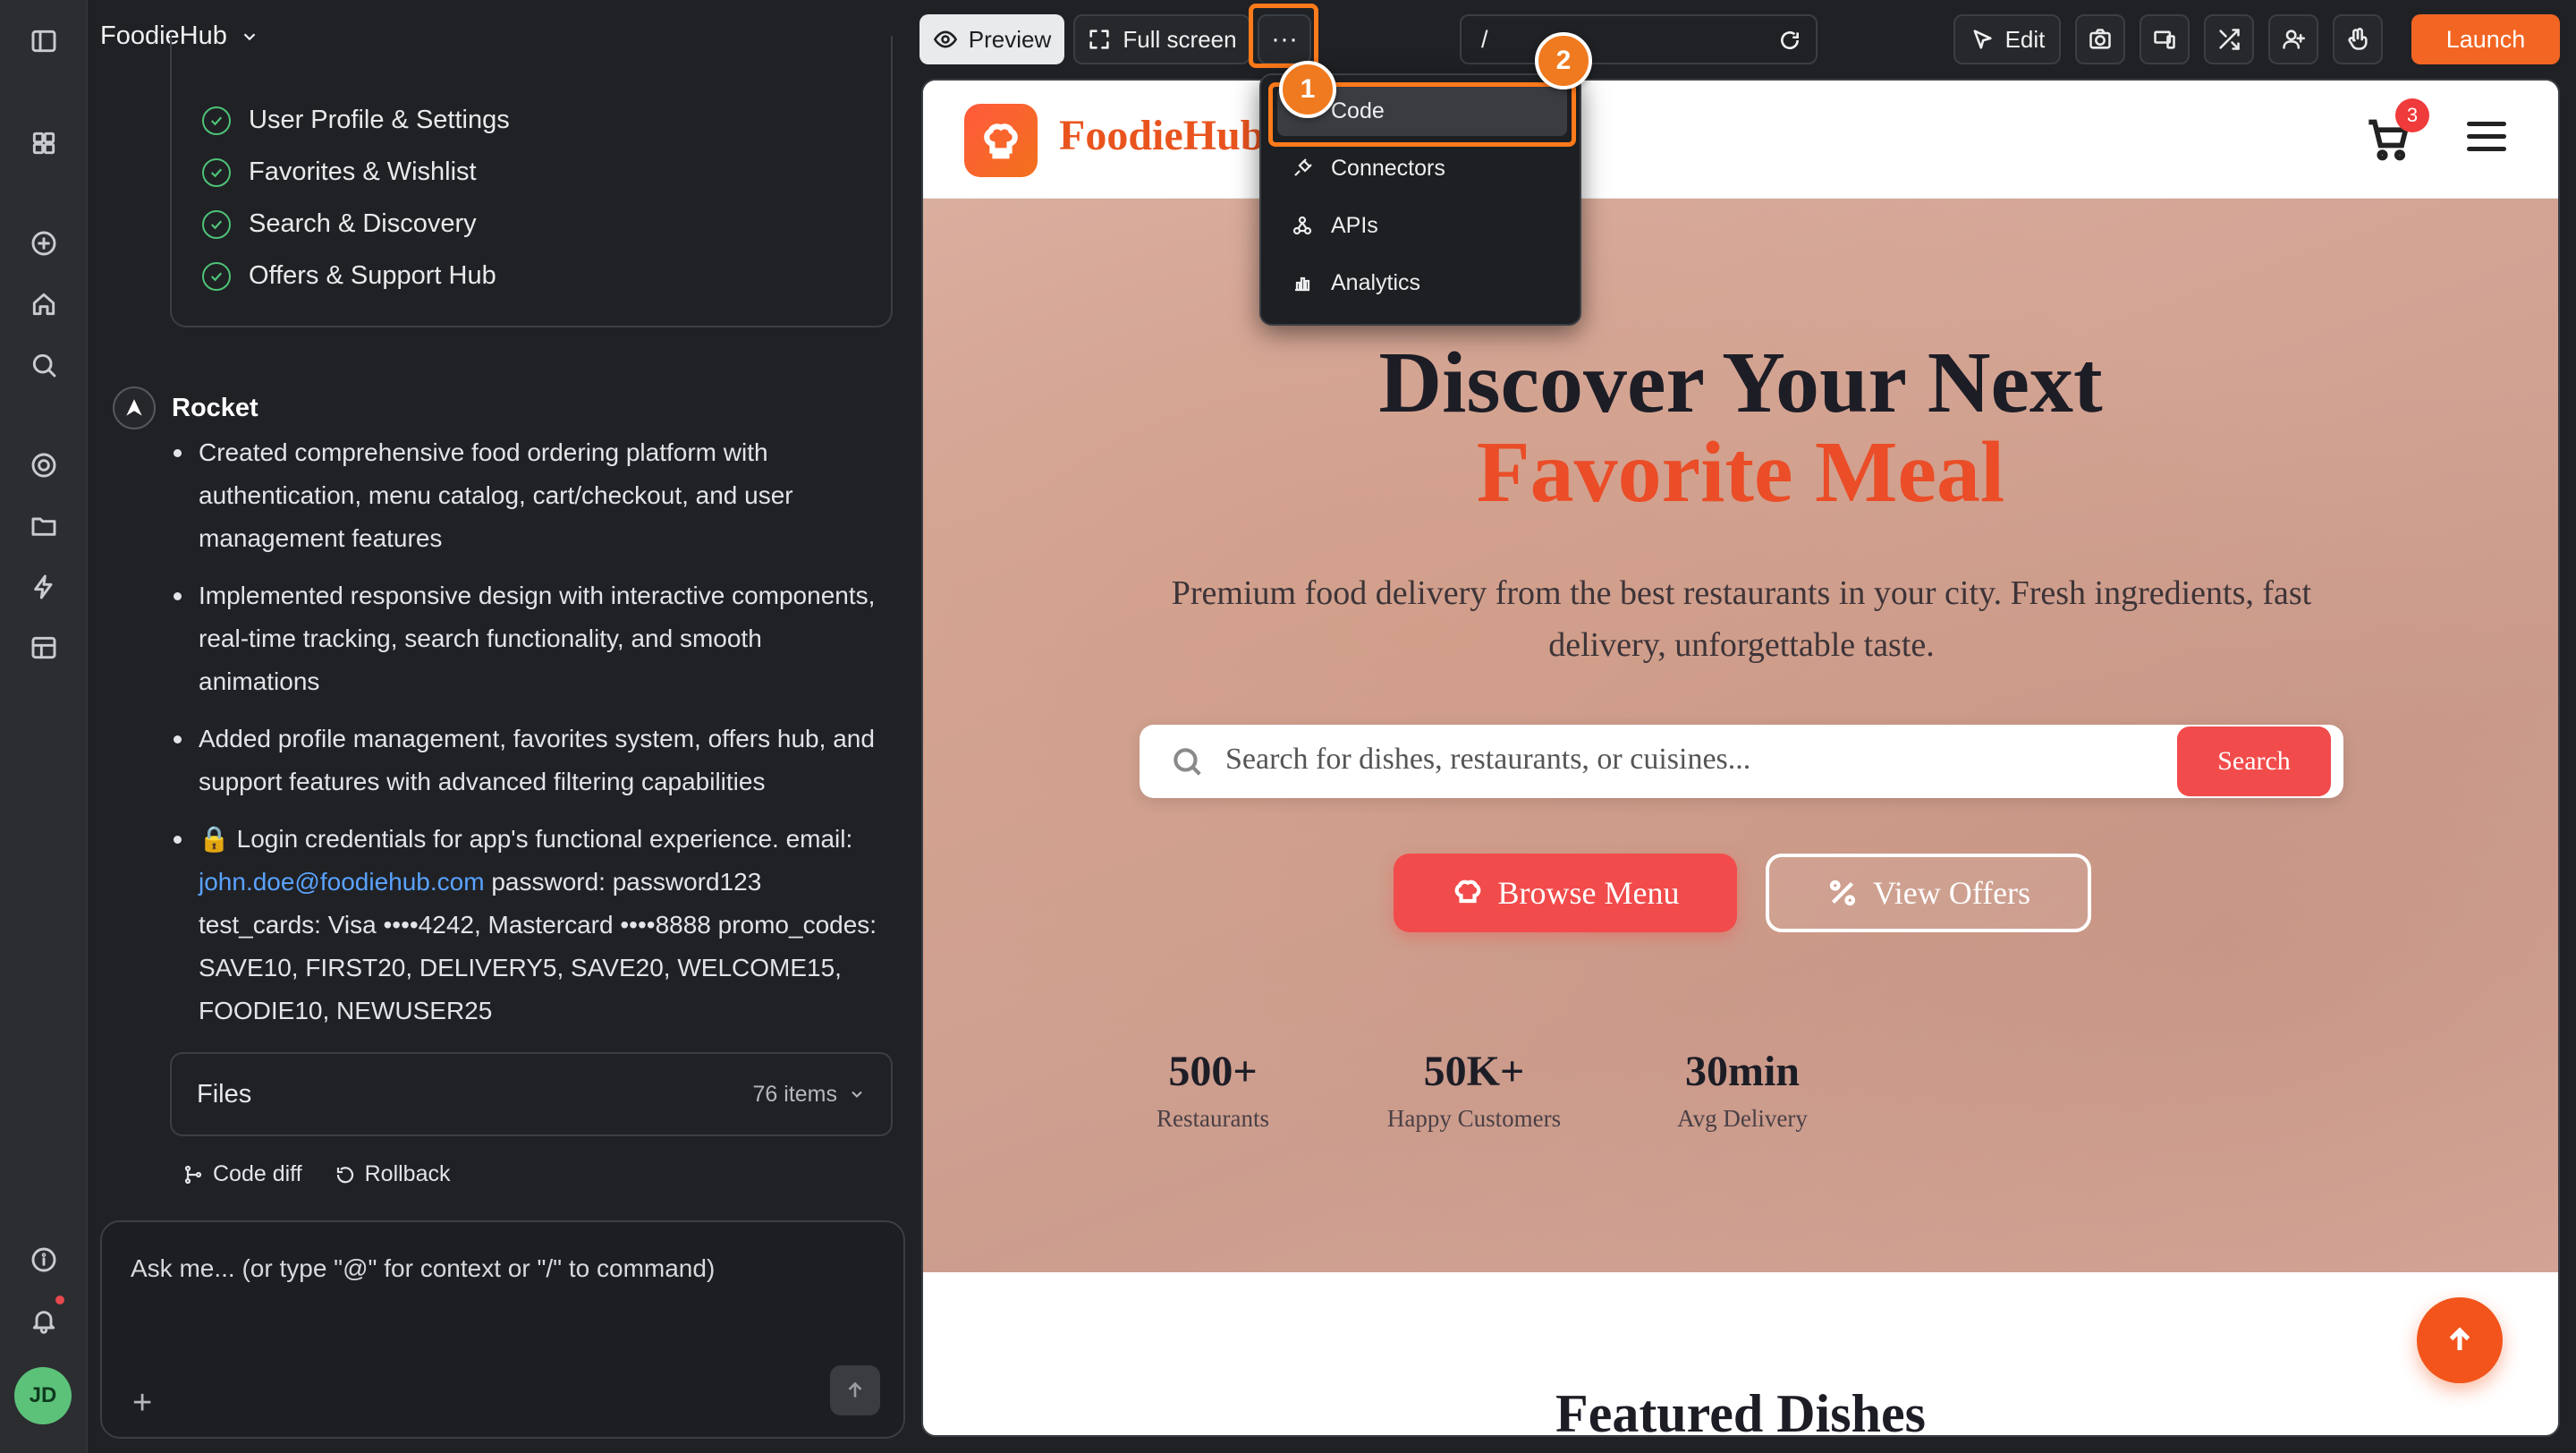 The image size is (2576, 1453). I want to click on send-button, so click(855, 1390).